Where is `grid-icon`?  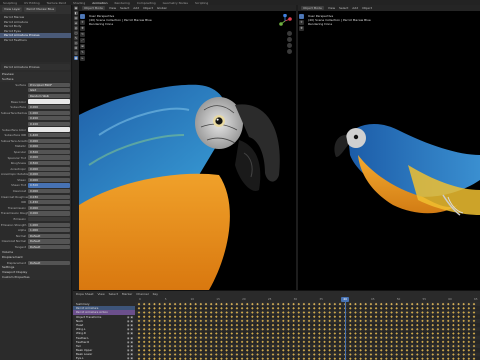
grid-icon is located at coordinates (289, 51).